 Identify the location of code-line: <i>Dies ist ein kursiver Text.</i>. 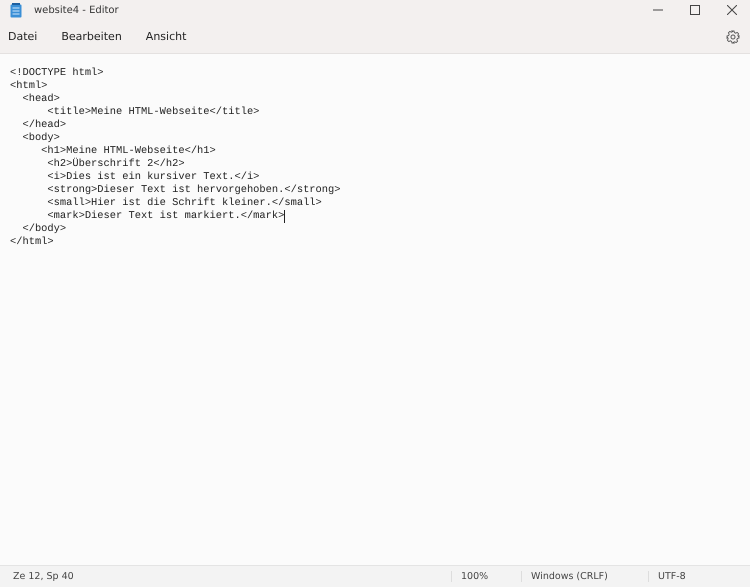
(153, 177).